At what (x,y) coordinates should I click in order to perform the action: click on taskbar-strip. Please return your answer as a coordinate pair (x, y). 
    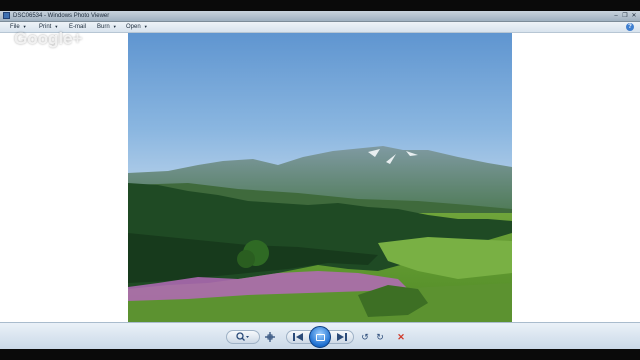
    Looking at the image, I should click on (320, 354).